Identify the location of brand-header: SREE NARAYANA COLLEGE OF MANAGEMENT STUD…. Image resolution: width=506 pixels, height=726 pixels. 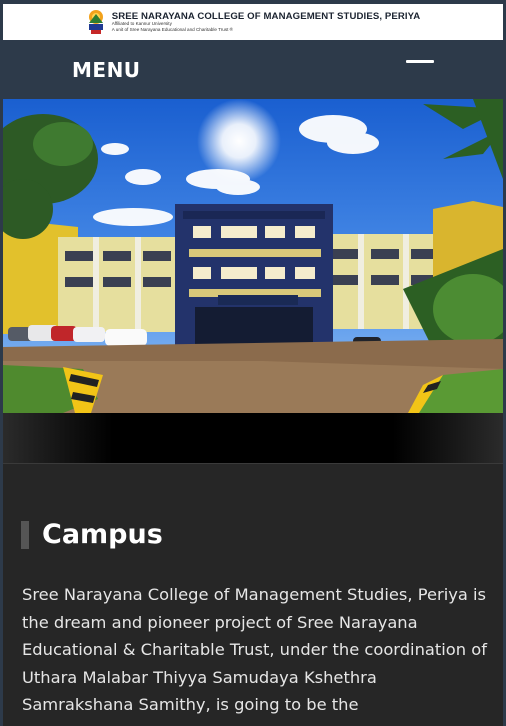
(253, 22).